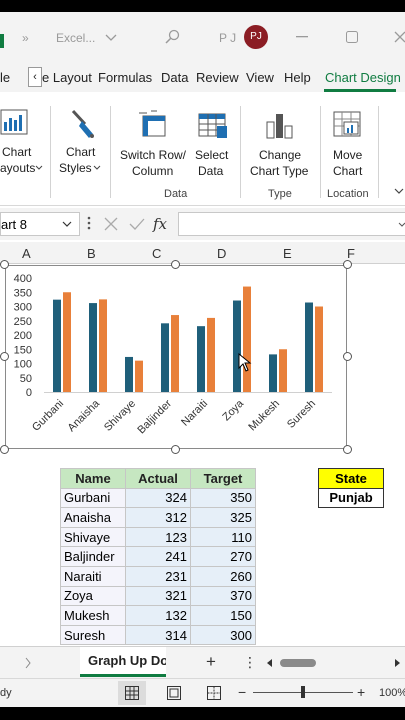 Image resolution: width=405 pixels, height=720 pixels. Describe the element at coordinates (152, 141) in the screenshot. I see `switch-row-column-button: Switch Row/ Column` at that location.